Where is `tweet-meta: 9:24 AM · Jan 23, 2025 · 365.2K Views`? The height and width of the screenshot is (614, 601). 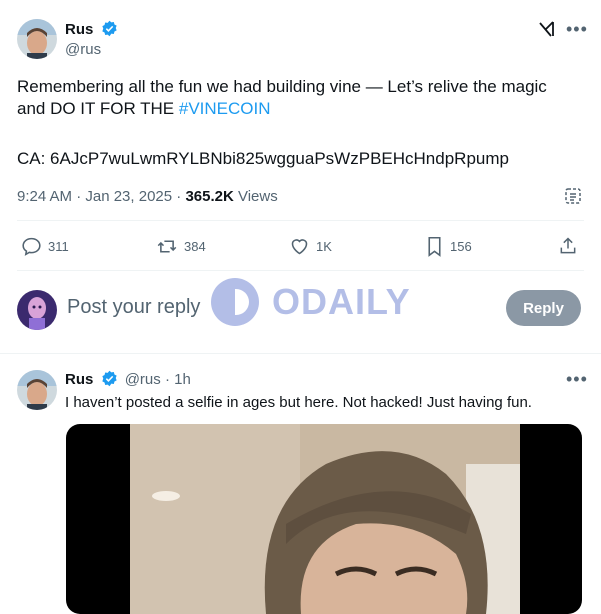
tweet-meta: 9:24 AM · Jan 23, 2025 · 365.2K Views is located at coordinates (147, 196).